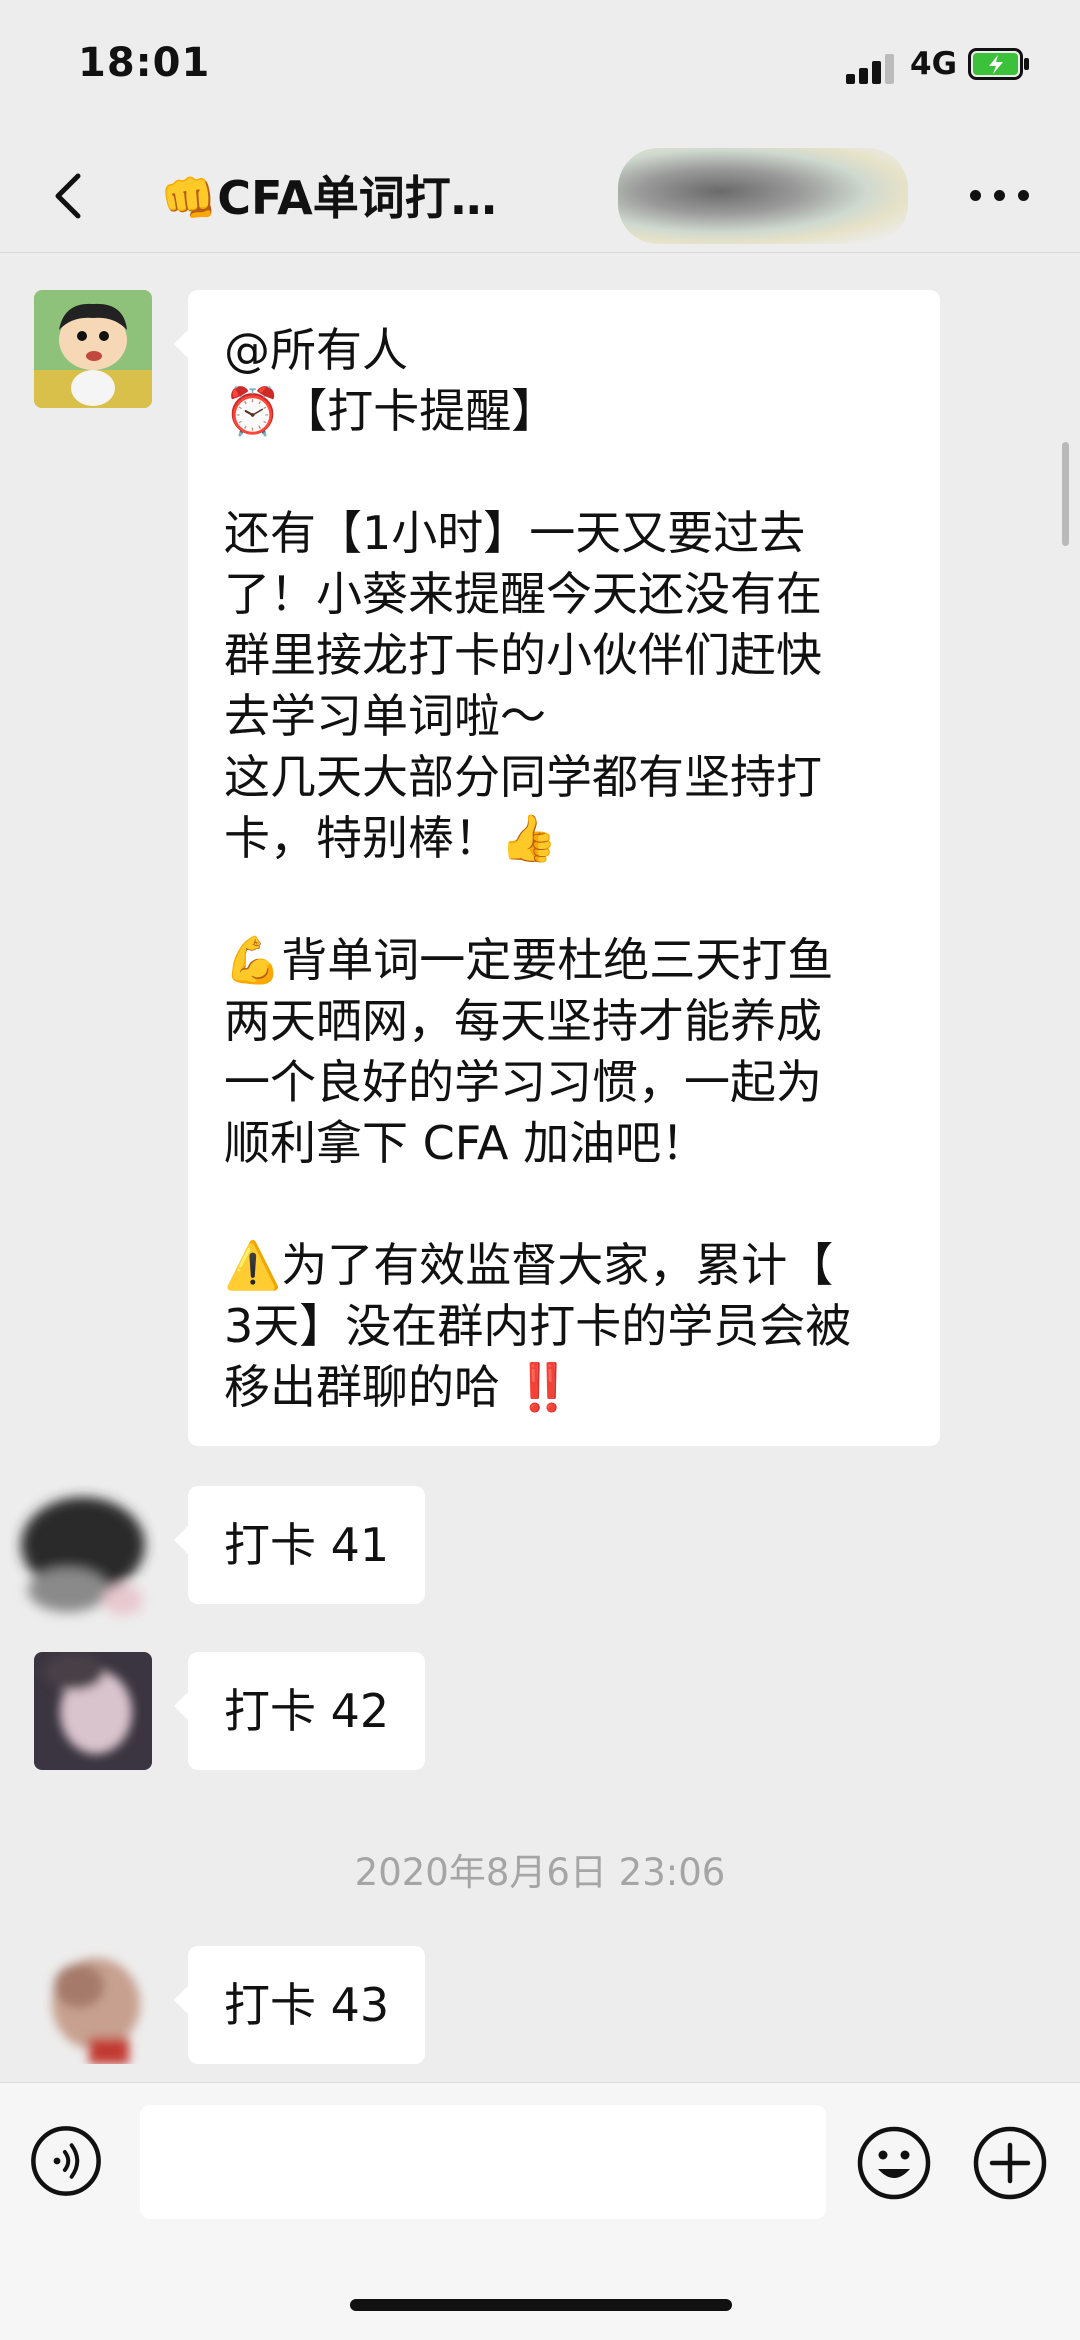 This screenshot has width=1080, height=2340. I want to click on more-options-icon, so click(1000, 195).